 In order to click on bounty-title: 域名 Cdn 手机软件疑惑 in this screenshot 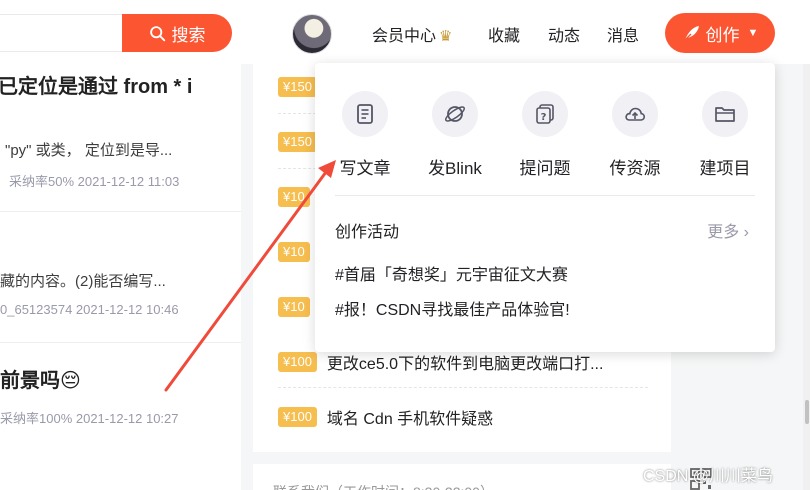, I will do `click(410, 417)`.